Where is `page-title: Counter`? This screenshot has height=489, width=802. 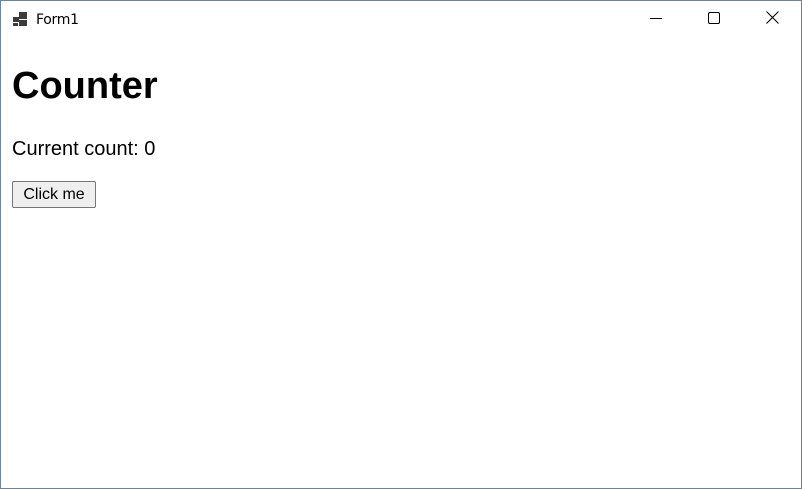
page-title: Counter is located at coordinates (85, 86).